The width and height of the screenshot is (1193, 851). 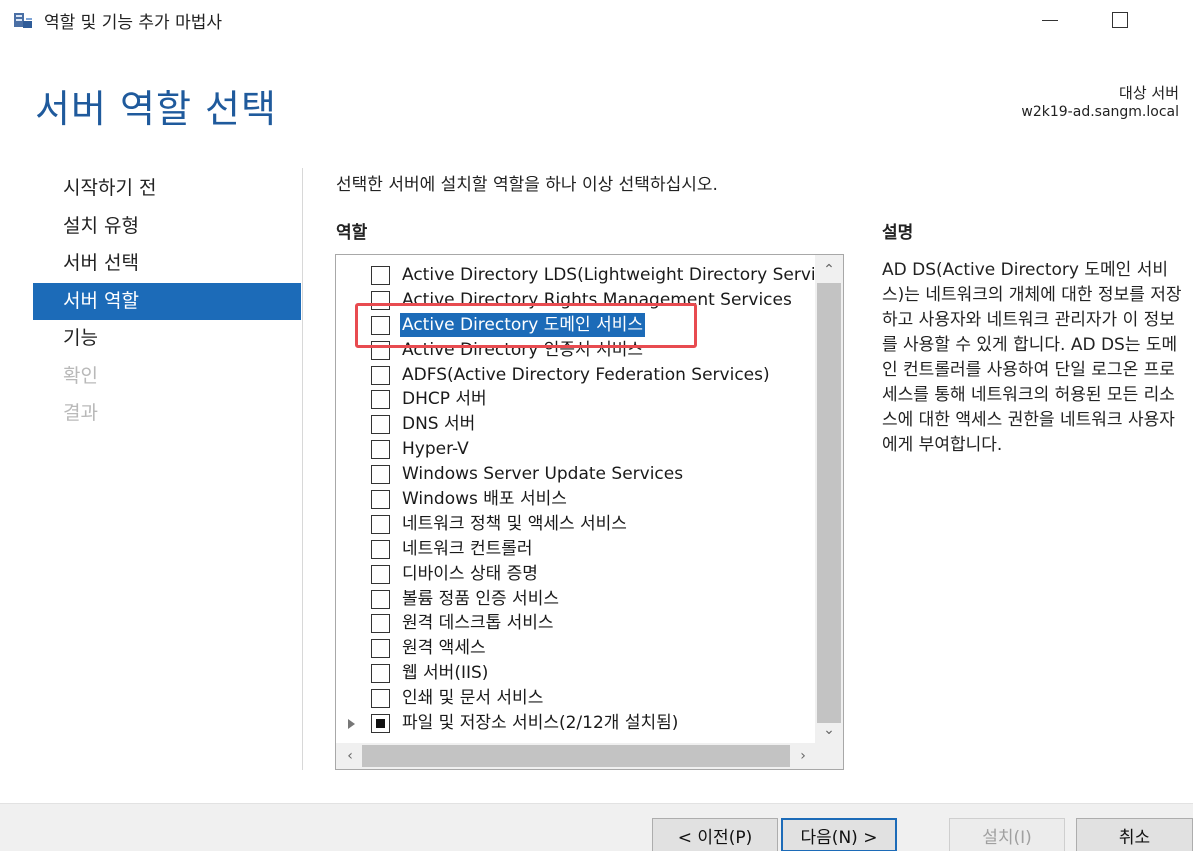 I want to click on role-item-selected: Active Directory 도메인 서비스, so click(x=576, y=325).